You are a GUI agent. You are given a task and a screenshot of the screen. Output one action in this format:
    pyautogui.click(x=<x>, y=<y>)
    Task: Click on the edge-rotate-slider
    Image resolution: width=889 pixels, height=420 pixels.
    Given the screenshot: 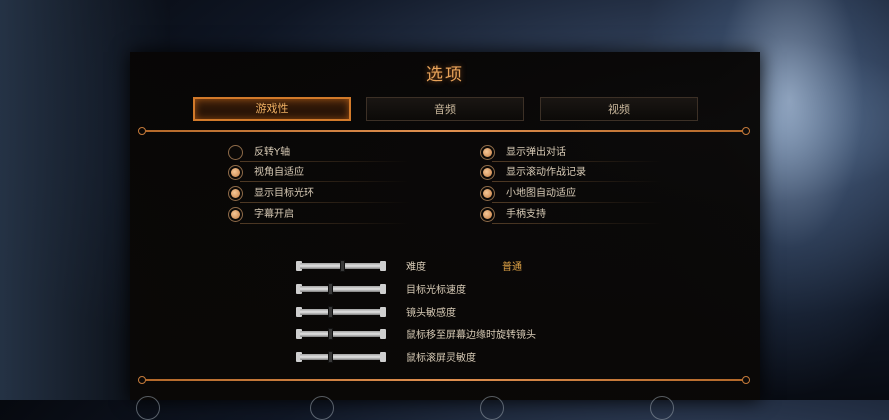 What is the action you would take?
    pyautogui.click(x=341, y=334)
    